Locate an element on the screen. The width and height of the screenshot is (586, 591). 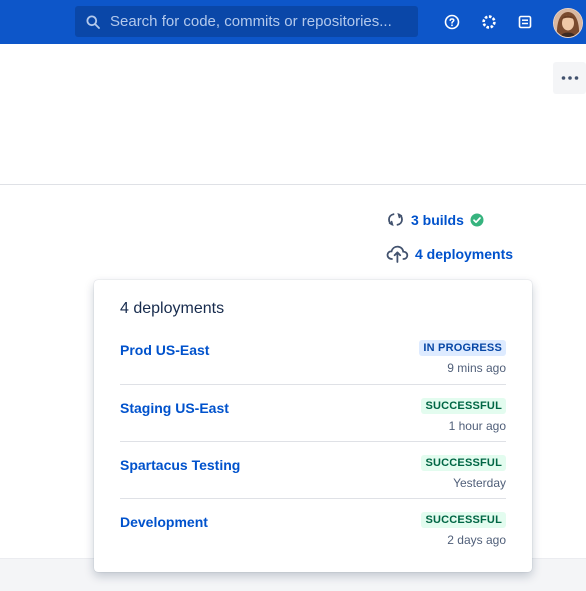
deployment-name: Staging US-East is located at coordinates (174, 408).